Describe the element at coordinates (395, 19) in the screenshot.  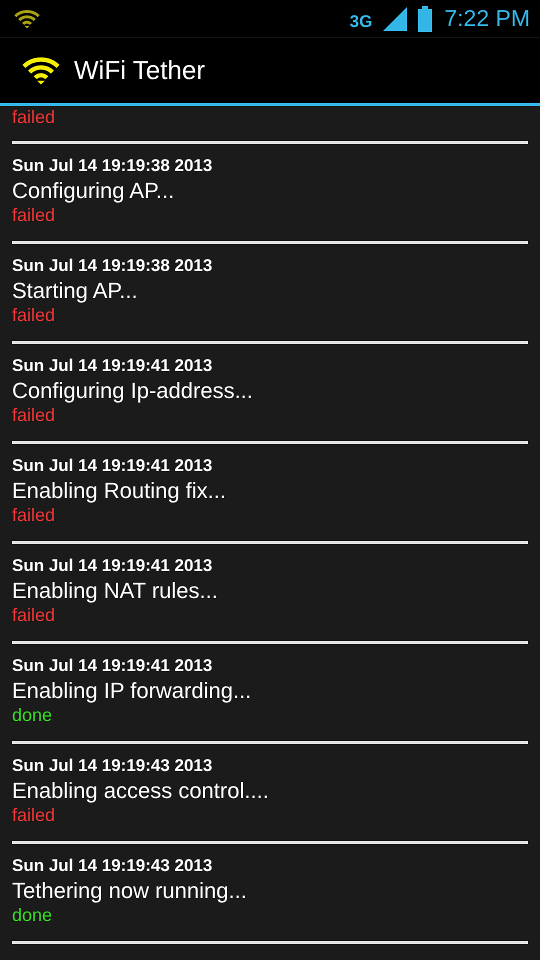
I see `signal-icon` at that location.